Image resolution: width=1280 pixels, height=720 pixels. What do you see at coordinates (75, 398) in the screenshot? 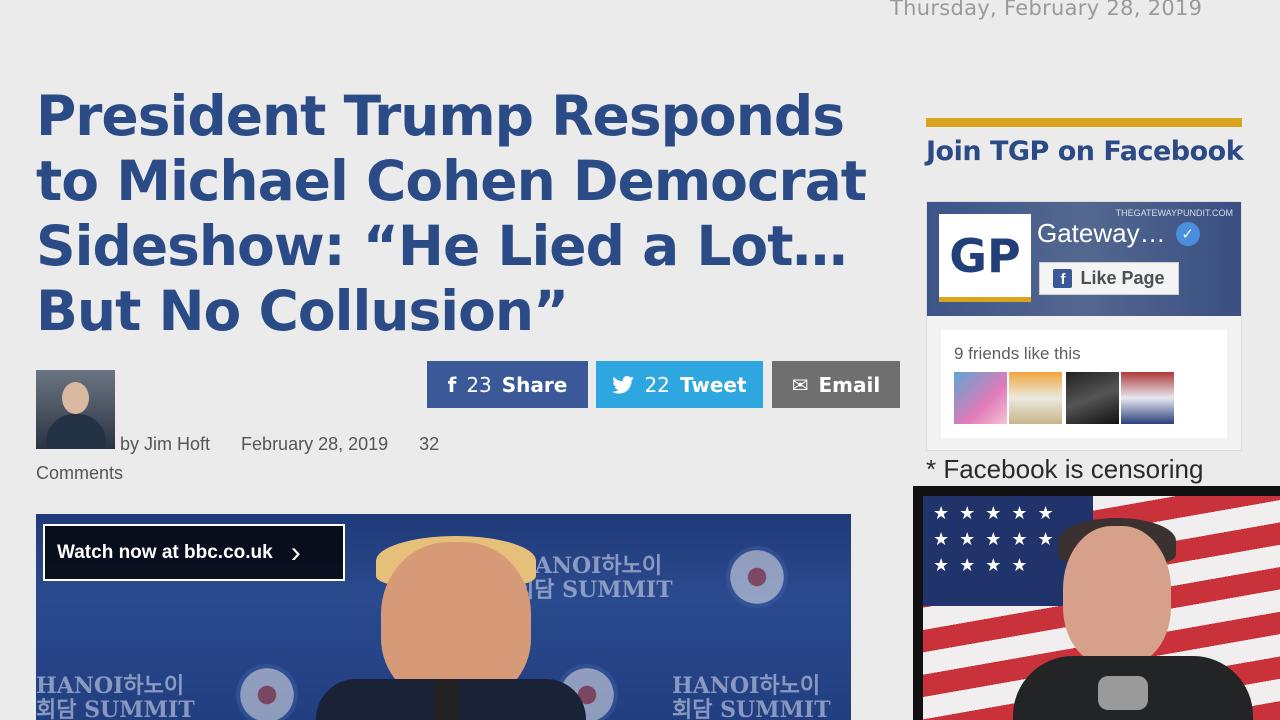
I see `avatar-head-shape` at bounding box center [75, 398].